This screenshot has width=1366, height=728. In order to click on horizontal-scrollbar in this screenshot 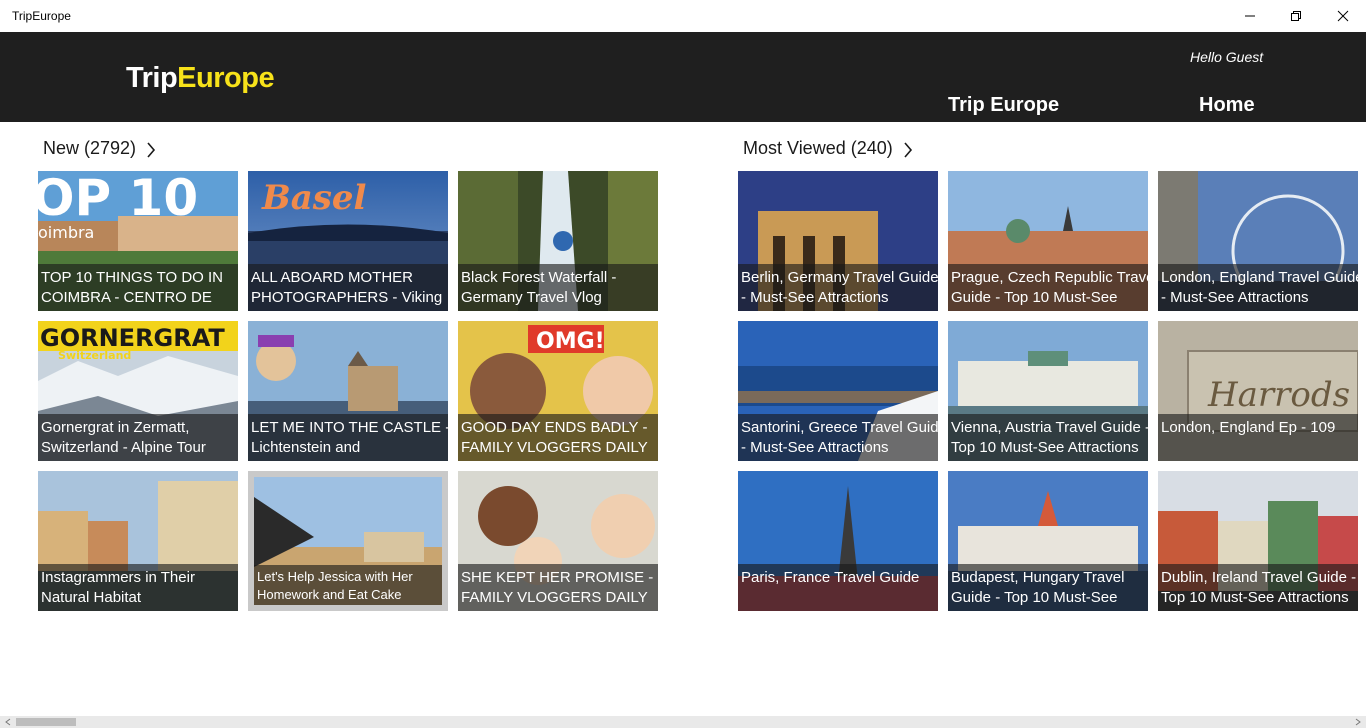, I will do `click(683, 722)`.